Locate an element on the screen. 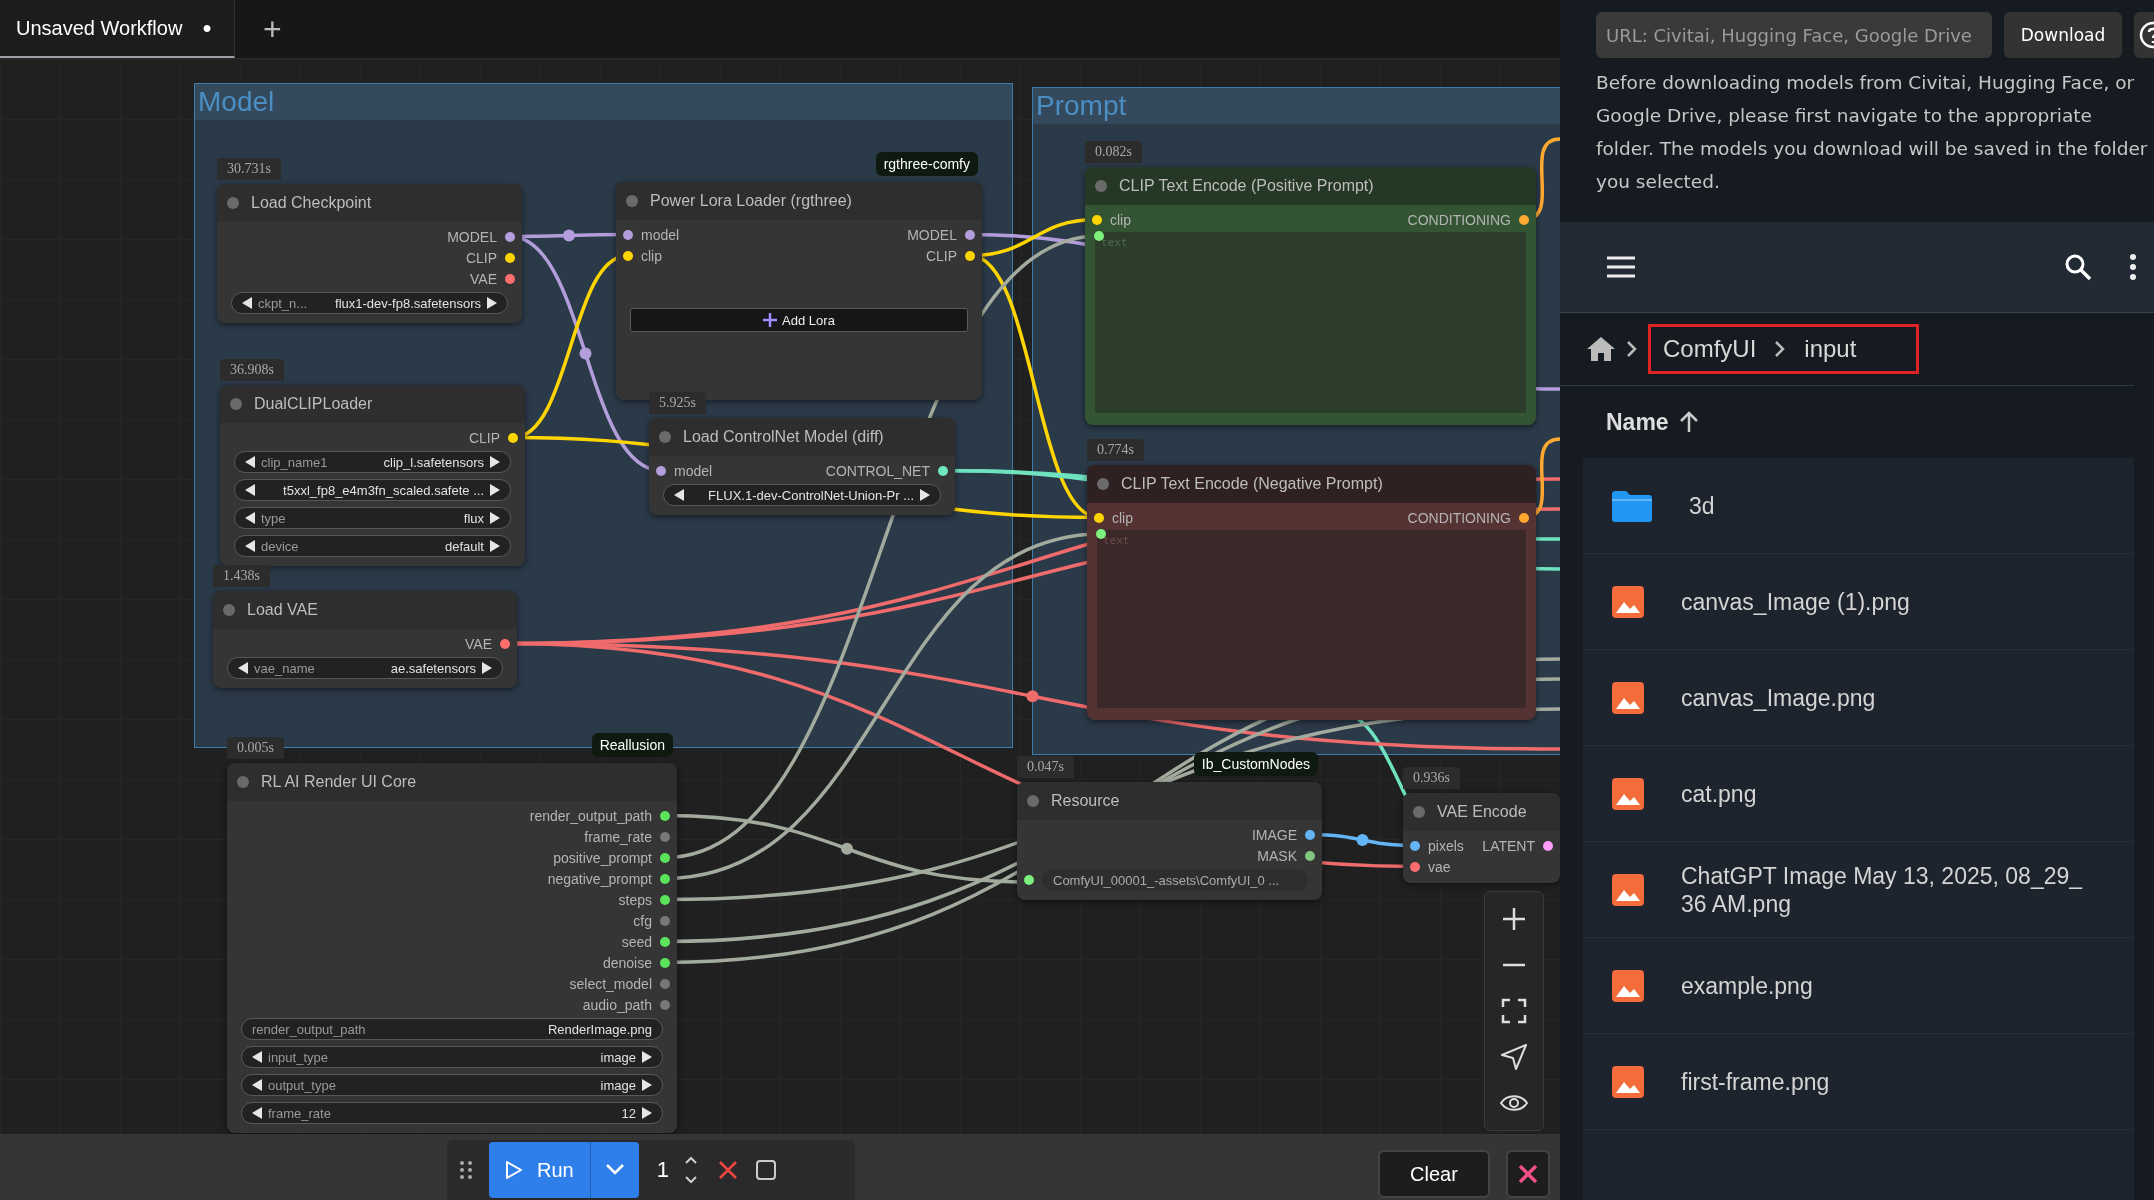 The image size is (2154, 1200). left-arrow-icon is located at coordinates (679, 495).